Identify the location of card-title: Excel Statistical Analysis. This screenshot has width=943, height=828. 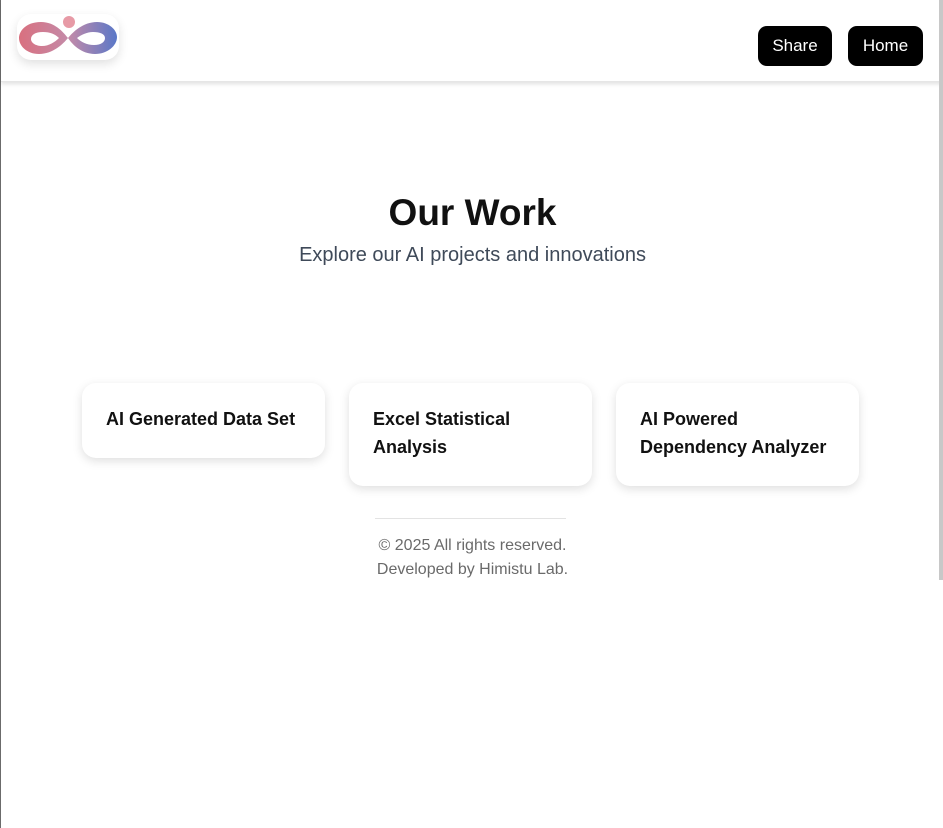
(442, 433).